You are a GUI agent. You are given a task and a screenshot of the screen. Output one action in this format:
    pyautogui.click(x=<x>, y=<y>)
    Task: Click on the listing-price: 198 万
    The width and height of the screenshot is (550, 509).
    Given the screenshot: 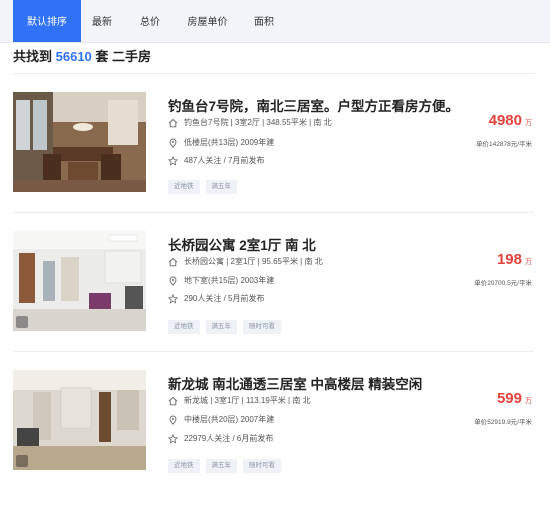 What is the action you would take?
    pyautogui.click(x=514, y=260)
    